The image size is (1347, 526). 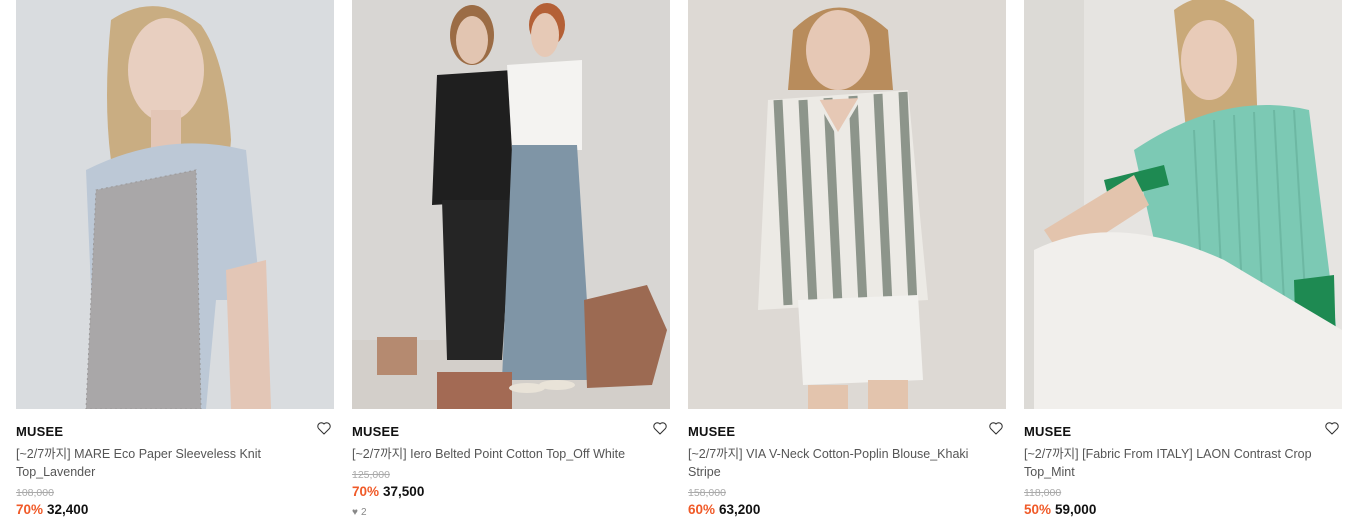 What do you see at coordinates (404, 491) in the screenshot?
I see `sale-price: 37,500` at bounding box center [404, 491].